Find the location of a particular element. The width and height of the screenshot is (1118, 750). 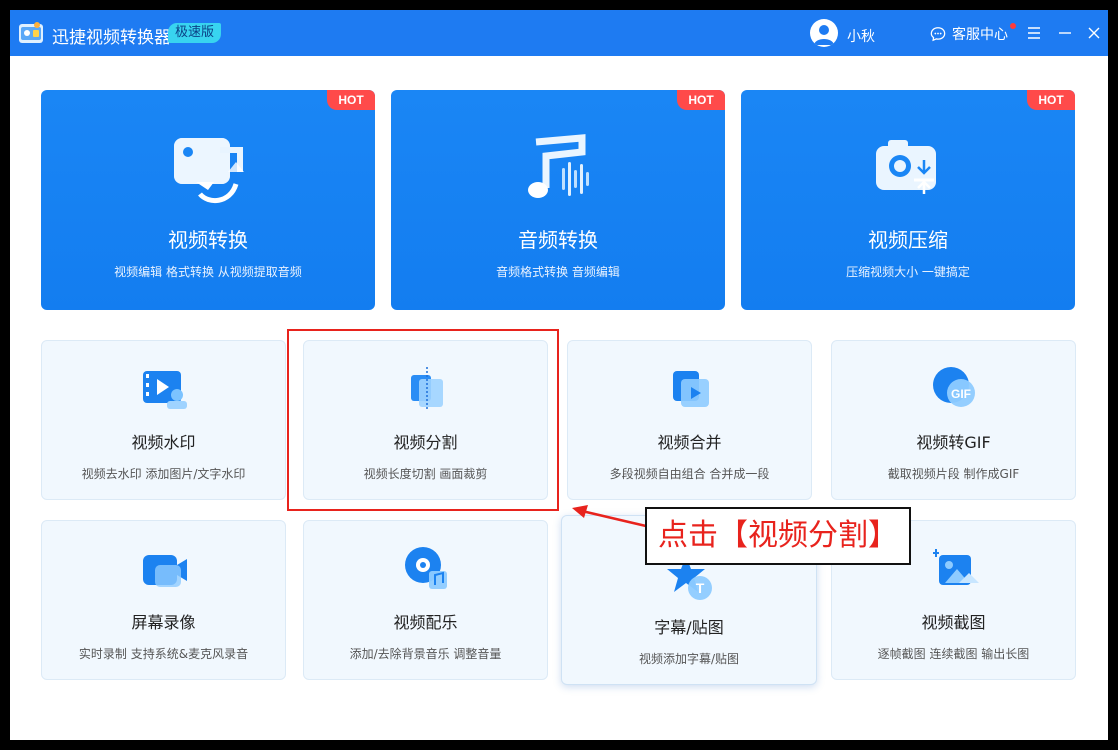

video-compress-card: HOT 视频压缩 压缩视频大小 一键搞定 is located at coordinates (908, 200).